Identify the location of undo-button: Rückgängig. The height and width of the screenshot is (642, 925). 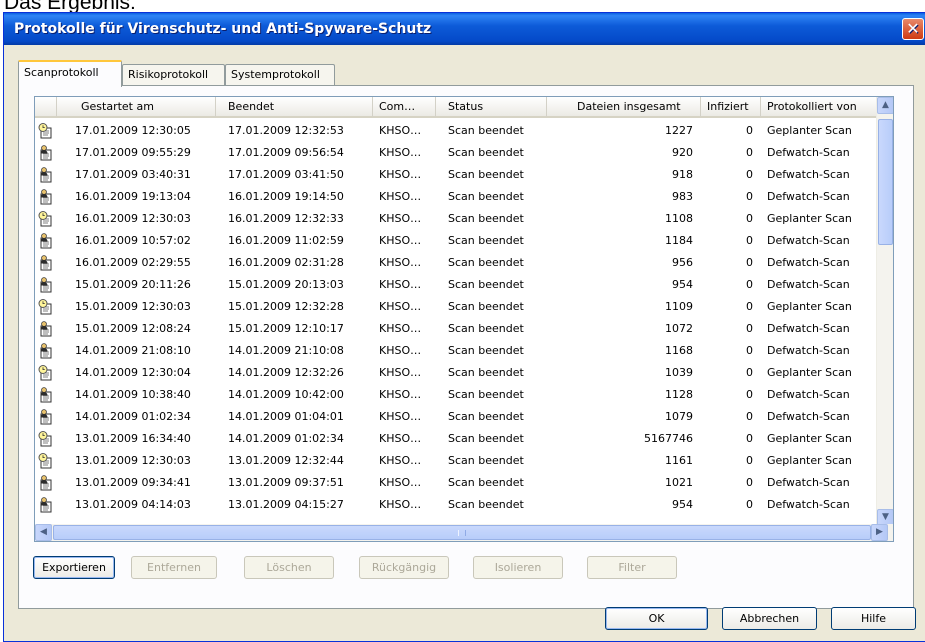
(404, 567).